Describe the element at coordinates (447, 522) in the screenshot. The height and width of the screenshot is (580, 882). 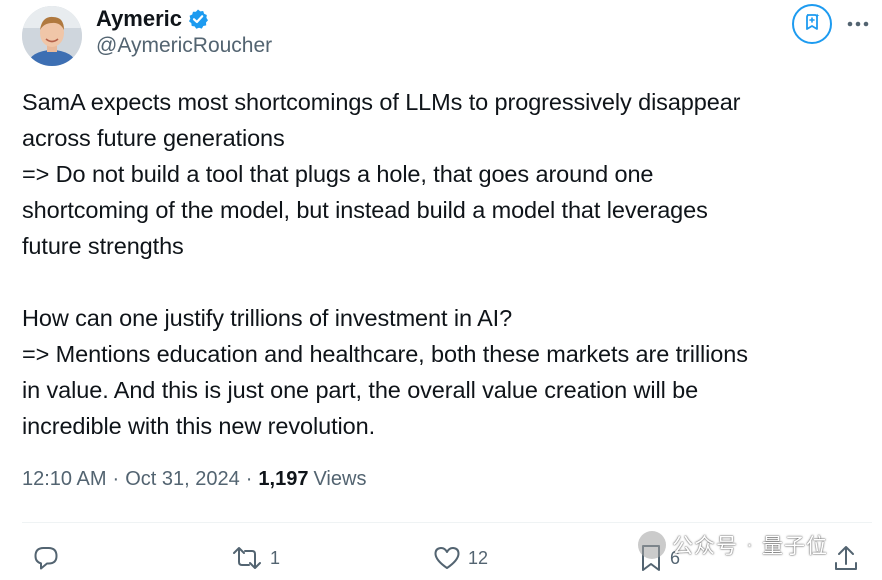
I see `divider` at that location.